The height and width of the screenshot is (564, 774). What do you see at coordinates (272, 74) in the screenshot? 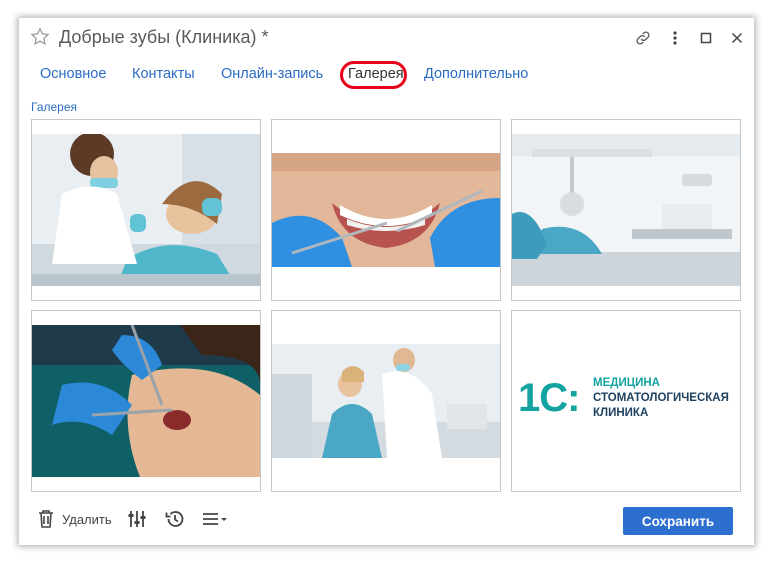
I see `tab-online-booking: Онлайн-запись` at bounding box center [272, 74].